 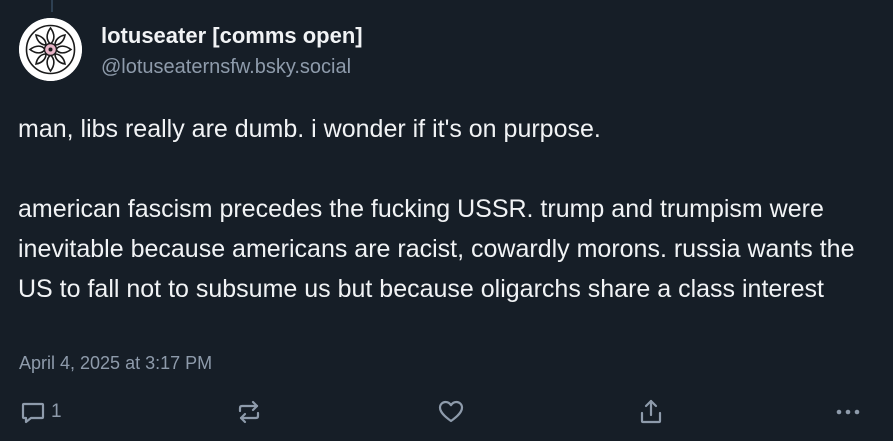 I want to click on reply-count: 1, so click(x=56, y=411).